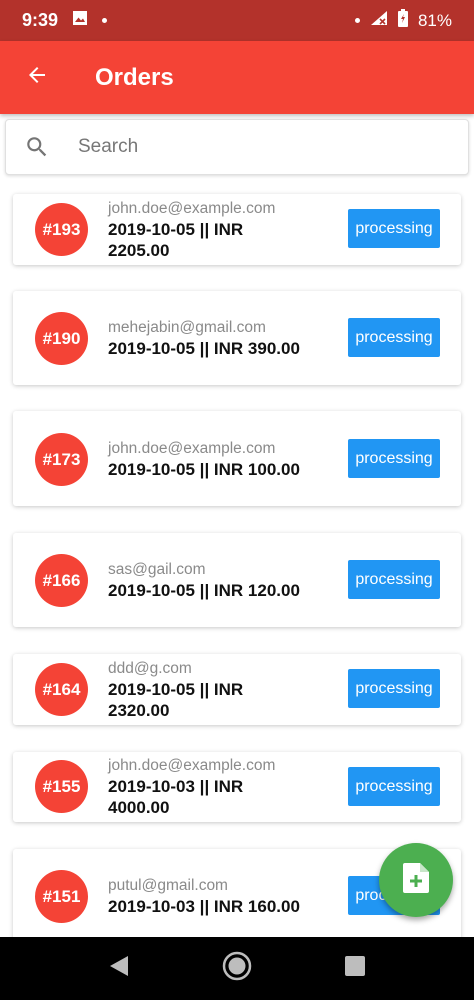  I want to click on battery-percent: 81%, so click(434, 20).